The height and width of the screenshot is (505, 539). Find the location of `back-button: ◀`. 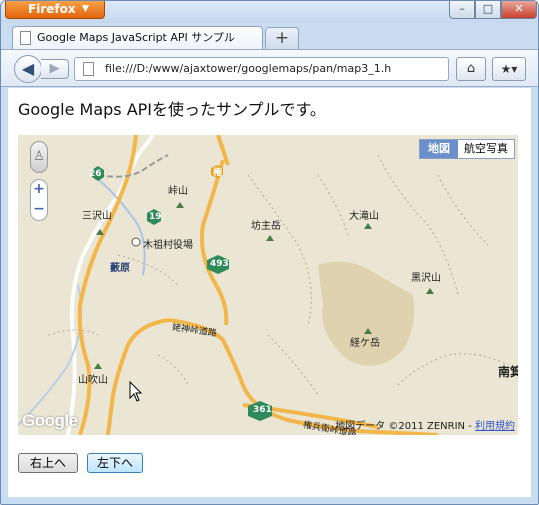

back-button: ◀ is located at coordinates (28, 69).